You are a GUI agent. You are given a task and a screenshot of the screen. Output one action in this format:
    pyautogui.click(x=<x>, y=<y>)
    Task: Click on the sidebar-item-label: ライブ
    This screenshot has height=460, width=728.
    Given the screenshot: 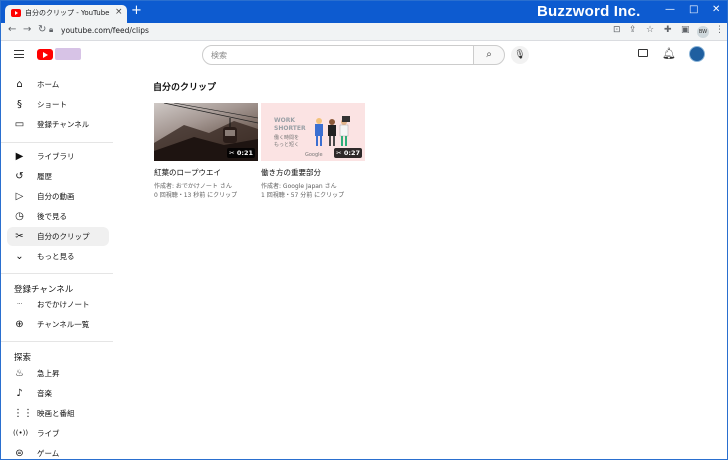 What is the action you would take?
    pyautogui.click(x=48, y=433)
    